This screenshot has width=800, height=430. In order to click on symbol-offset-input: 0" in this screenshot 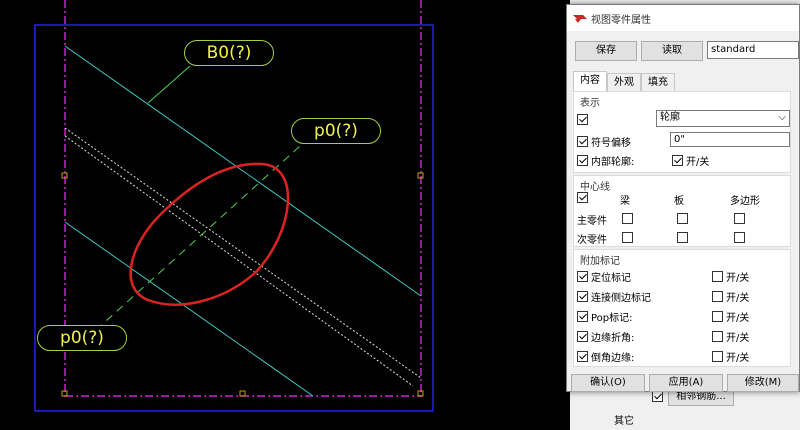, I will do `click(730, 139)`.